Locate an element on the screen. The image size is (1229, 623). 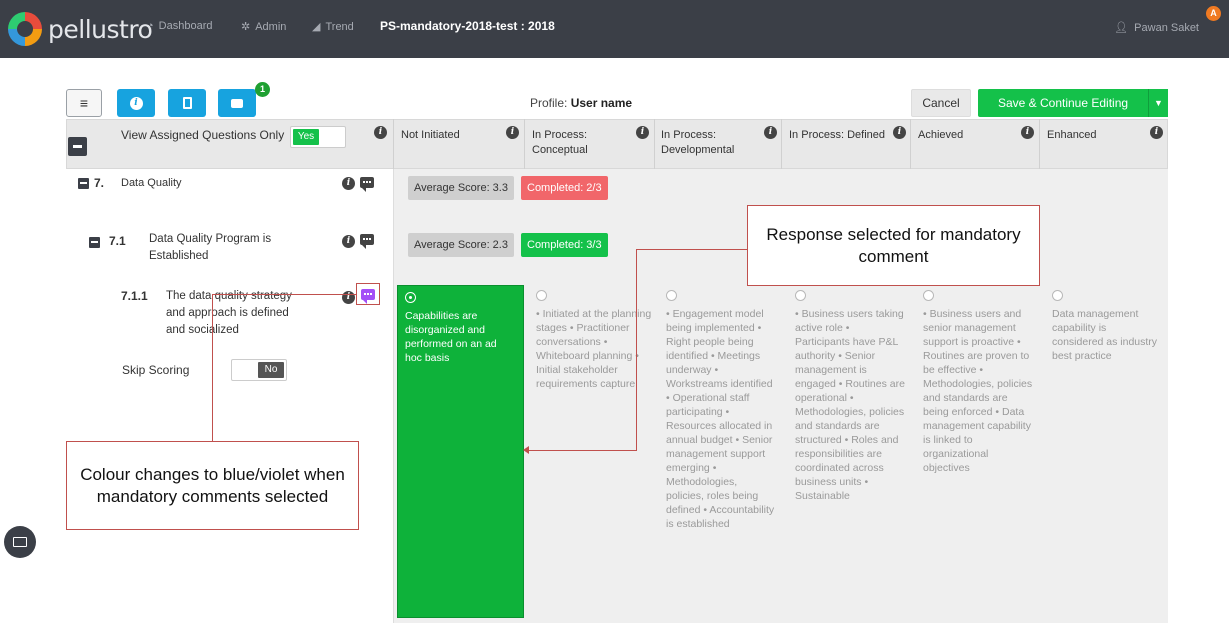
skip-scoring-label: Skip Scoring is located at coordinates (156, 370).